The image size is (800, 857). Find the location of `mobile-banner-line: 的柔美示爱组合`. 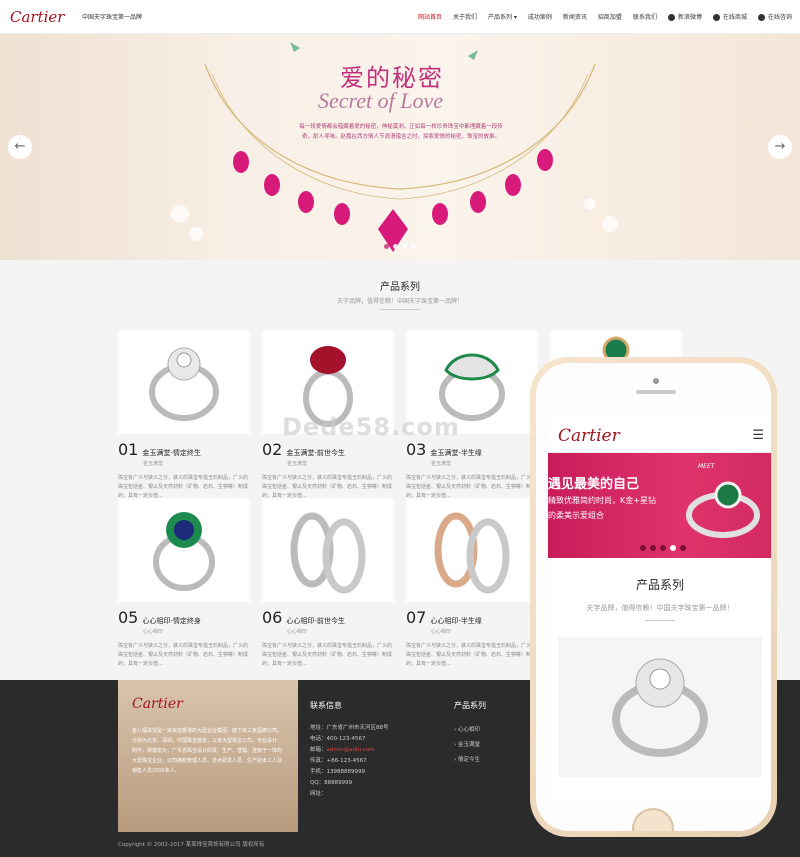

mobile-banner-line: 的柔美示爱组合 is located at coordinates (576, 515).